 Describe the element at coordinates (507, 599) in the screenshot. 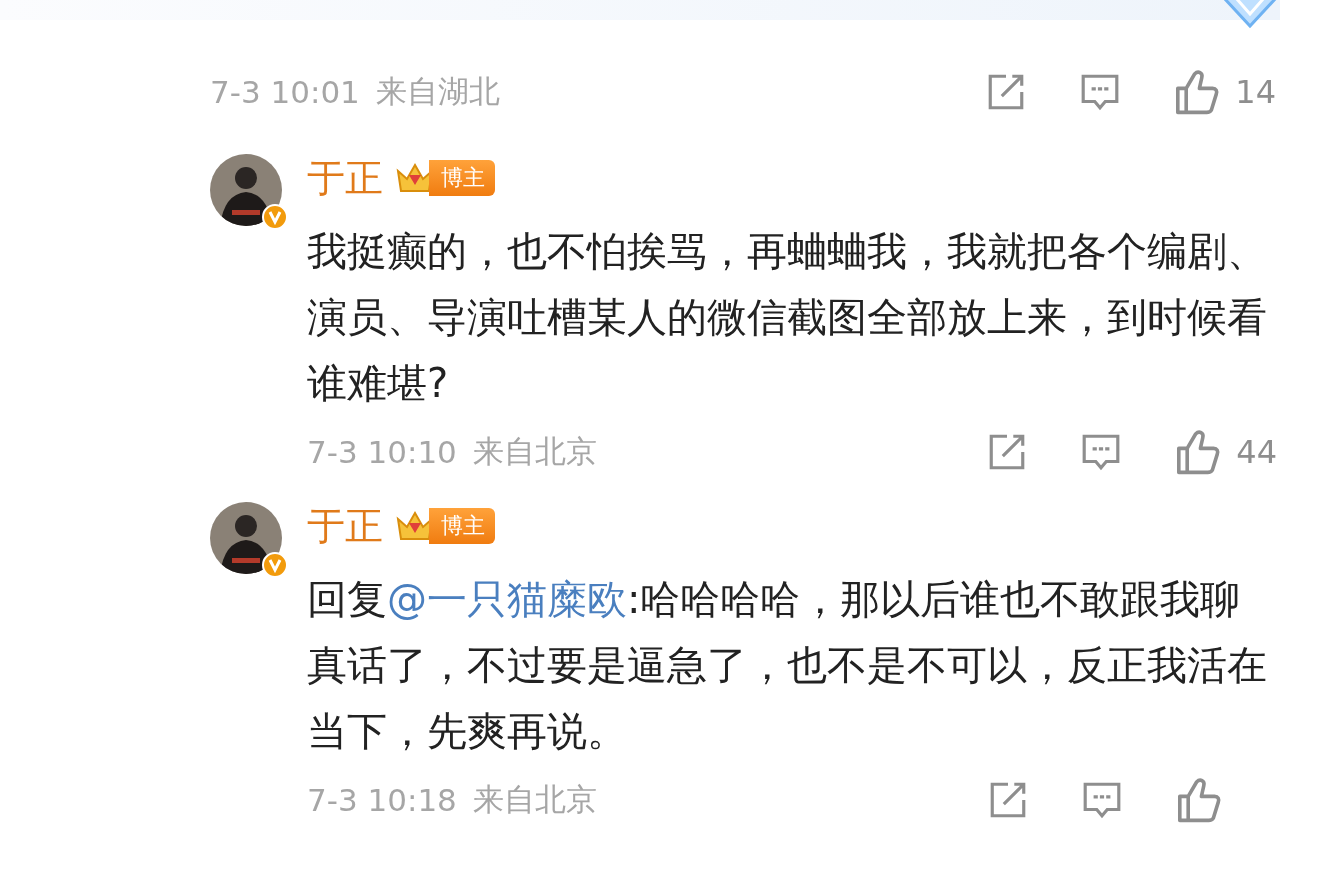

I see `mention-link: @一只猫糜欧` at that location.